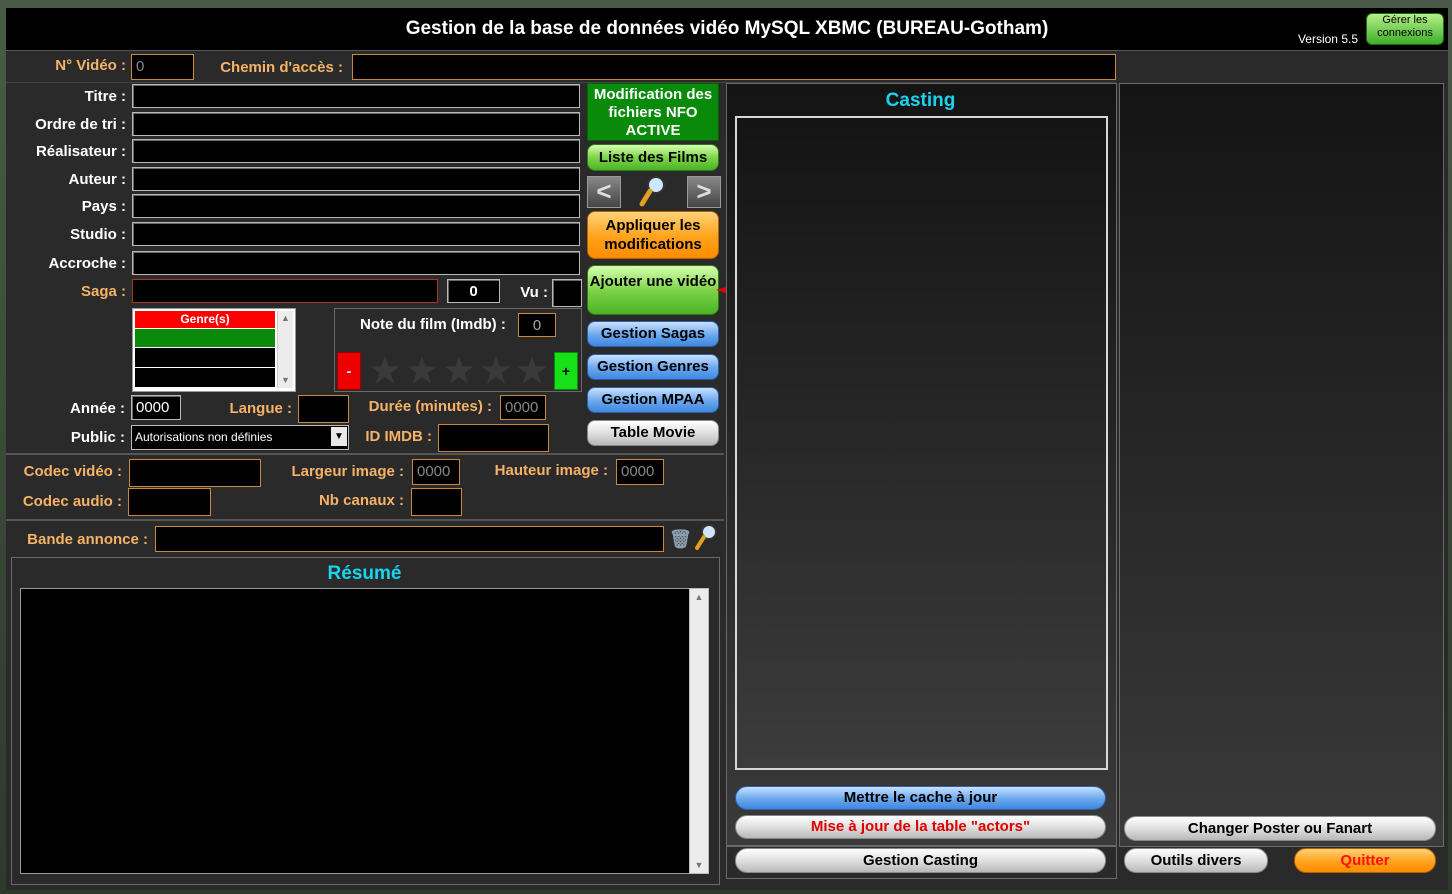  What do you see at coordinates (537, 325) in the screenshot?
I see `rating-value-field: 0` at bounding box center [537, 325].